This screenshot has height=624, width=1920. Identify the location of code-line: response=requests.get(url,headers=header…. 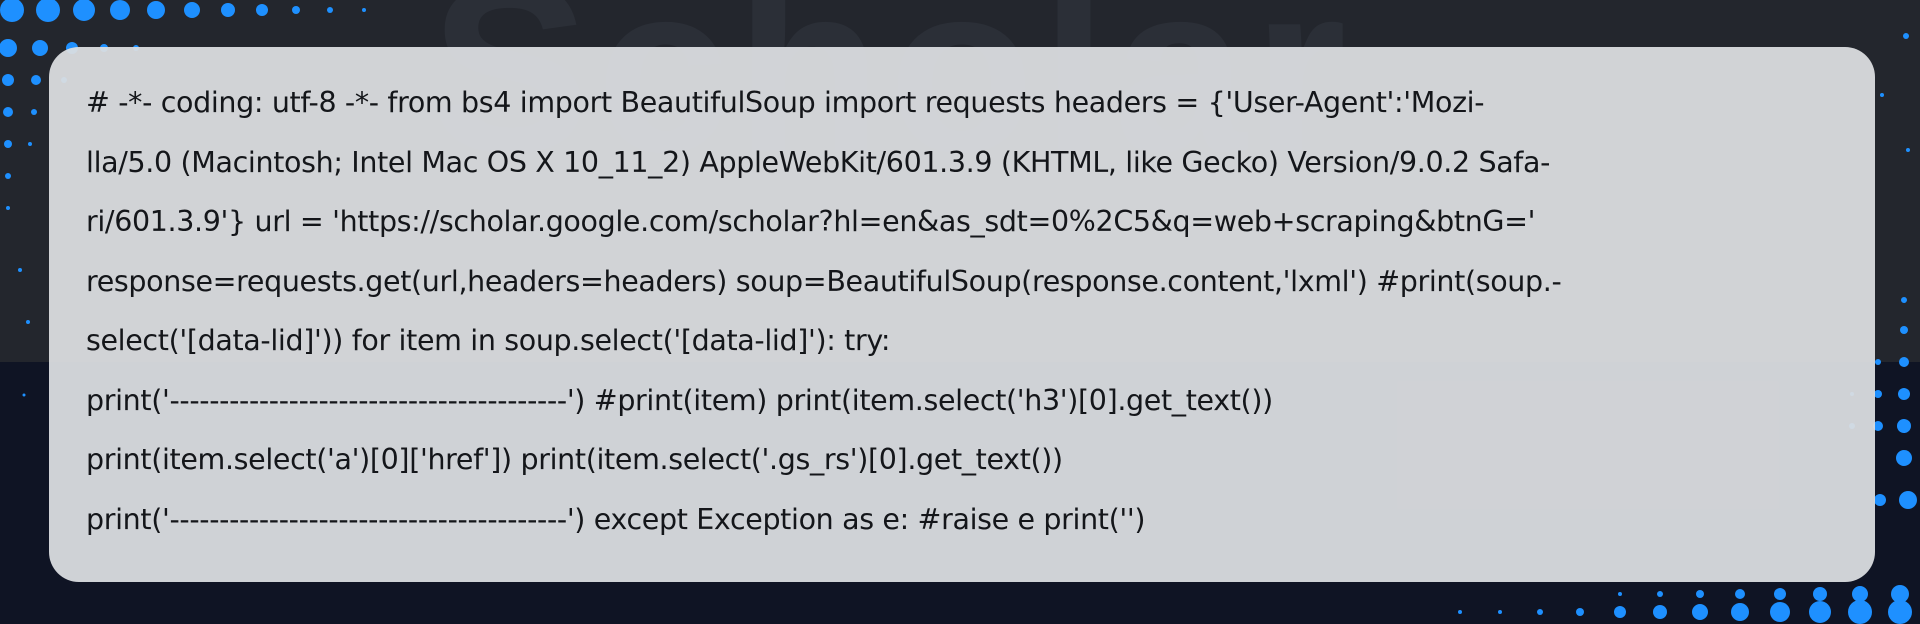
(824, 281).